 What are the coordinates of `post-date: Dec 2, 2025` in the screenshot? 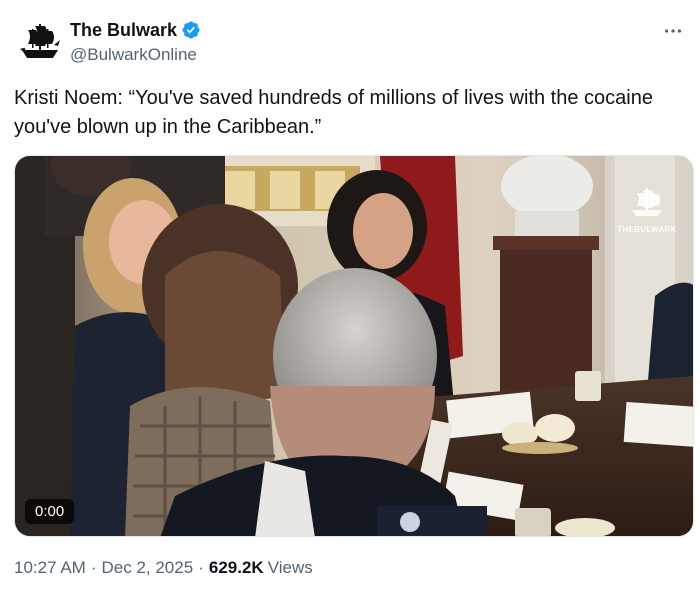 It's located at (148, 568).